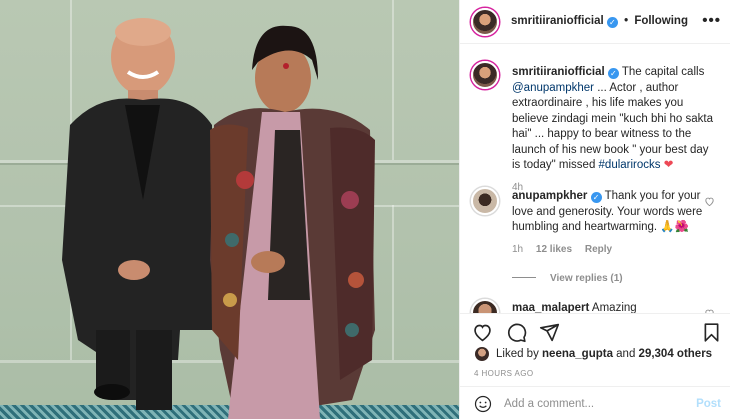  Describe the element at coordinates (557, 21) in the screenshot. I see `author-username: smritiiraniofficial` at that location.